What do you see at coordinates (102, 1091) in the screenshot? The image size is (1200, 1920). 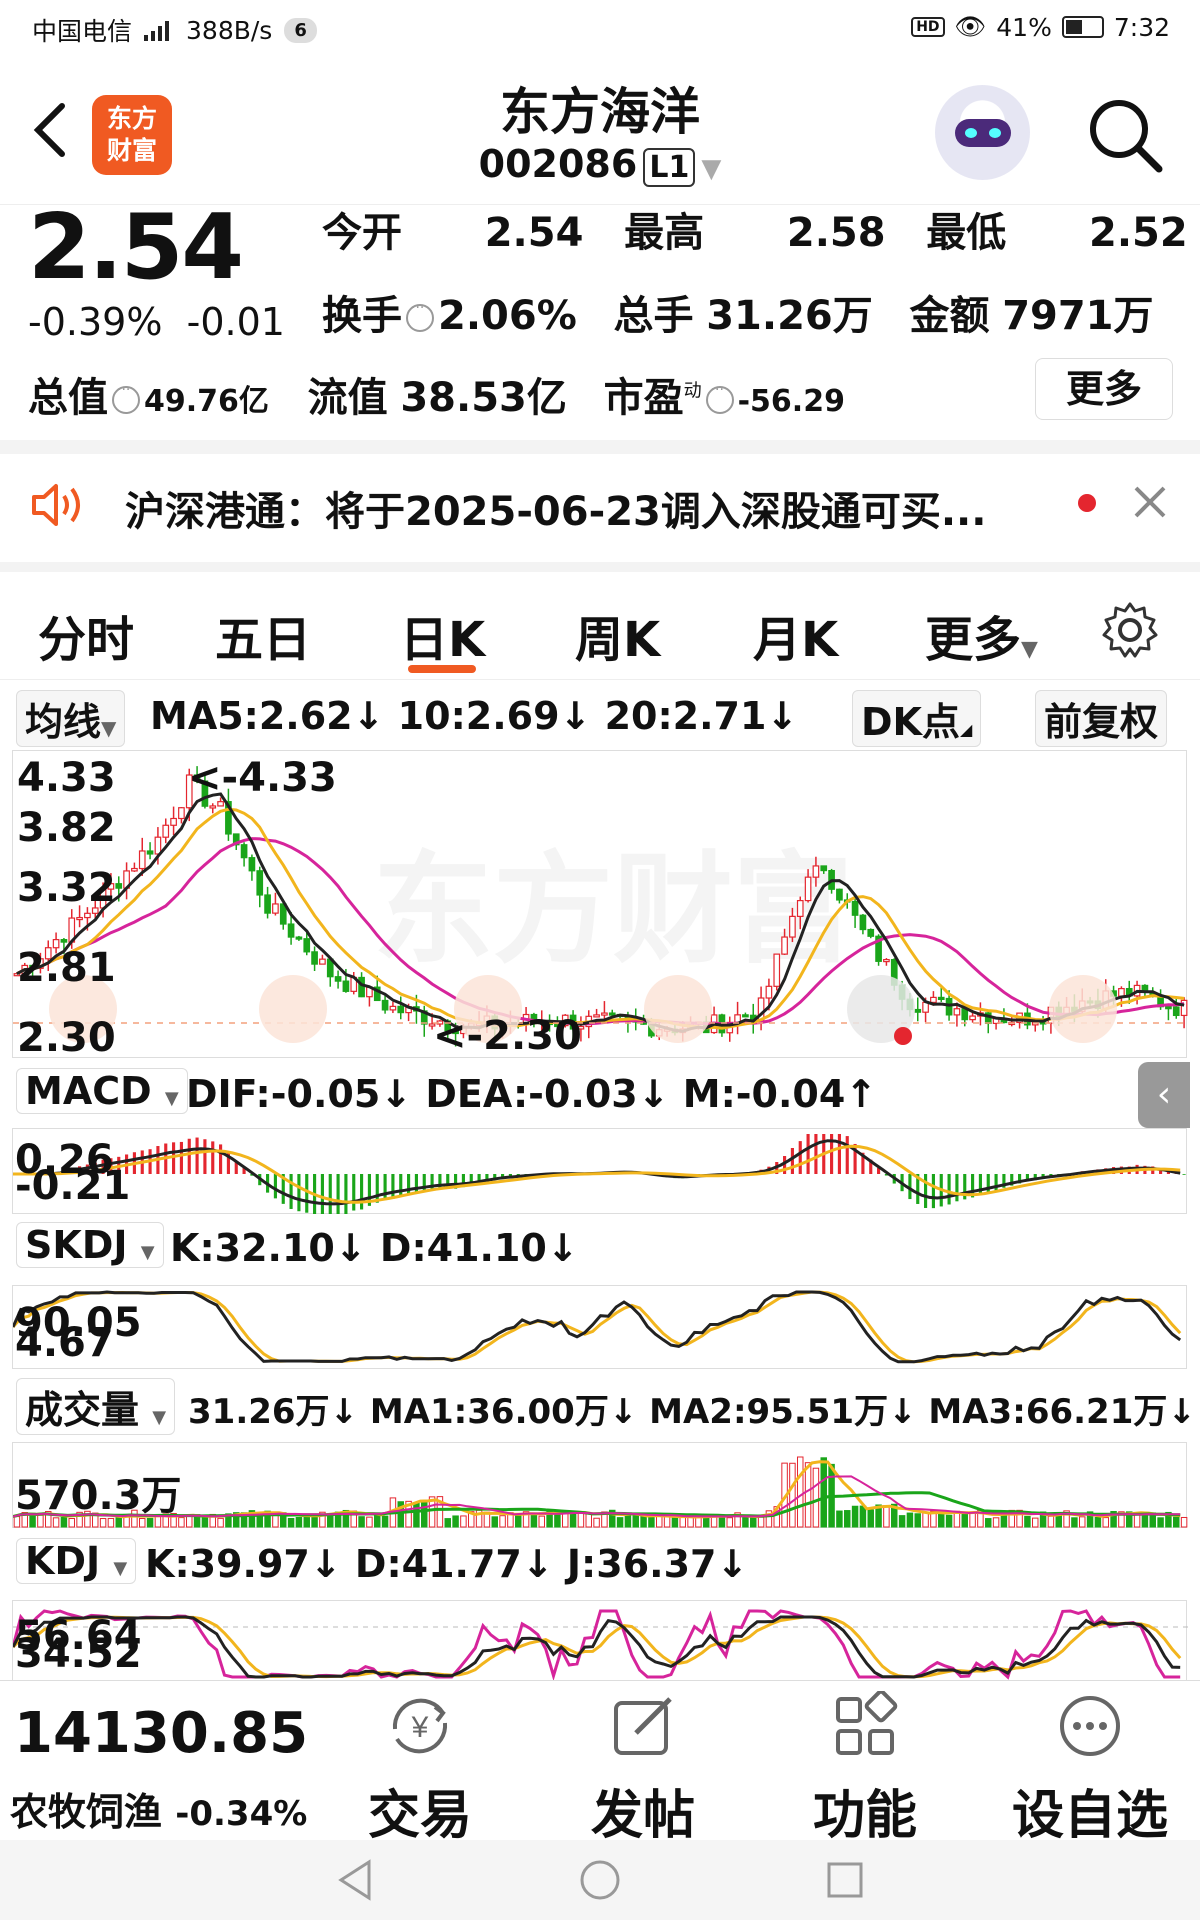 I see `macd-selector: MACD ▼` at bounding box center [102, 1091].